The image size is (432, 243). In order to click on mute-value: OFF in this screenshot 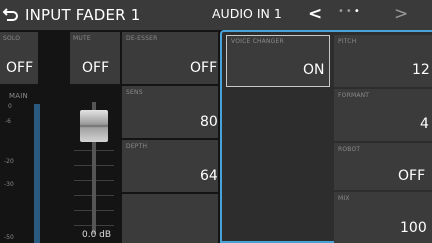, I will do `click(96, 68)`.